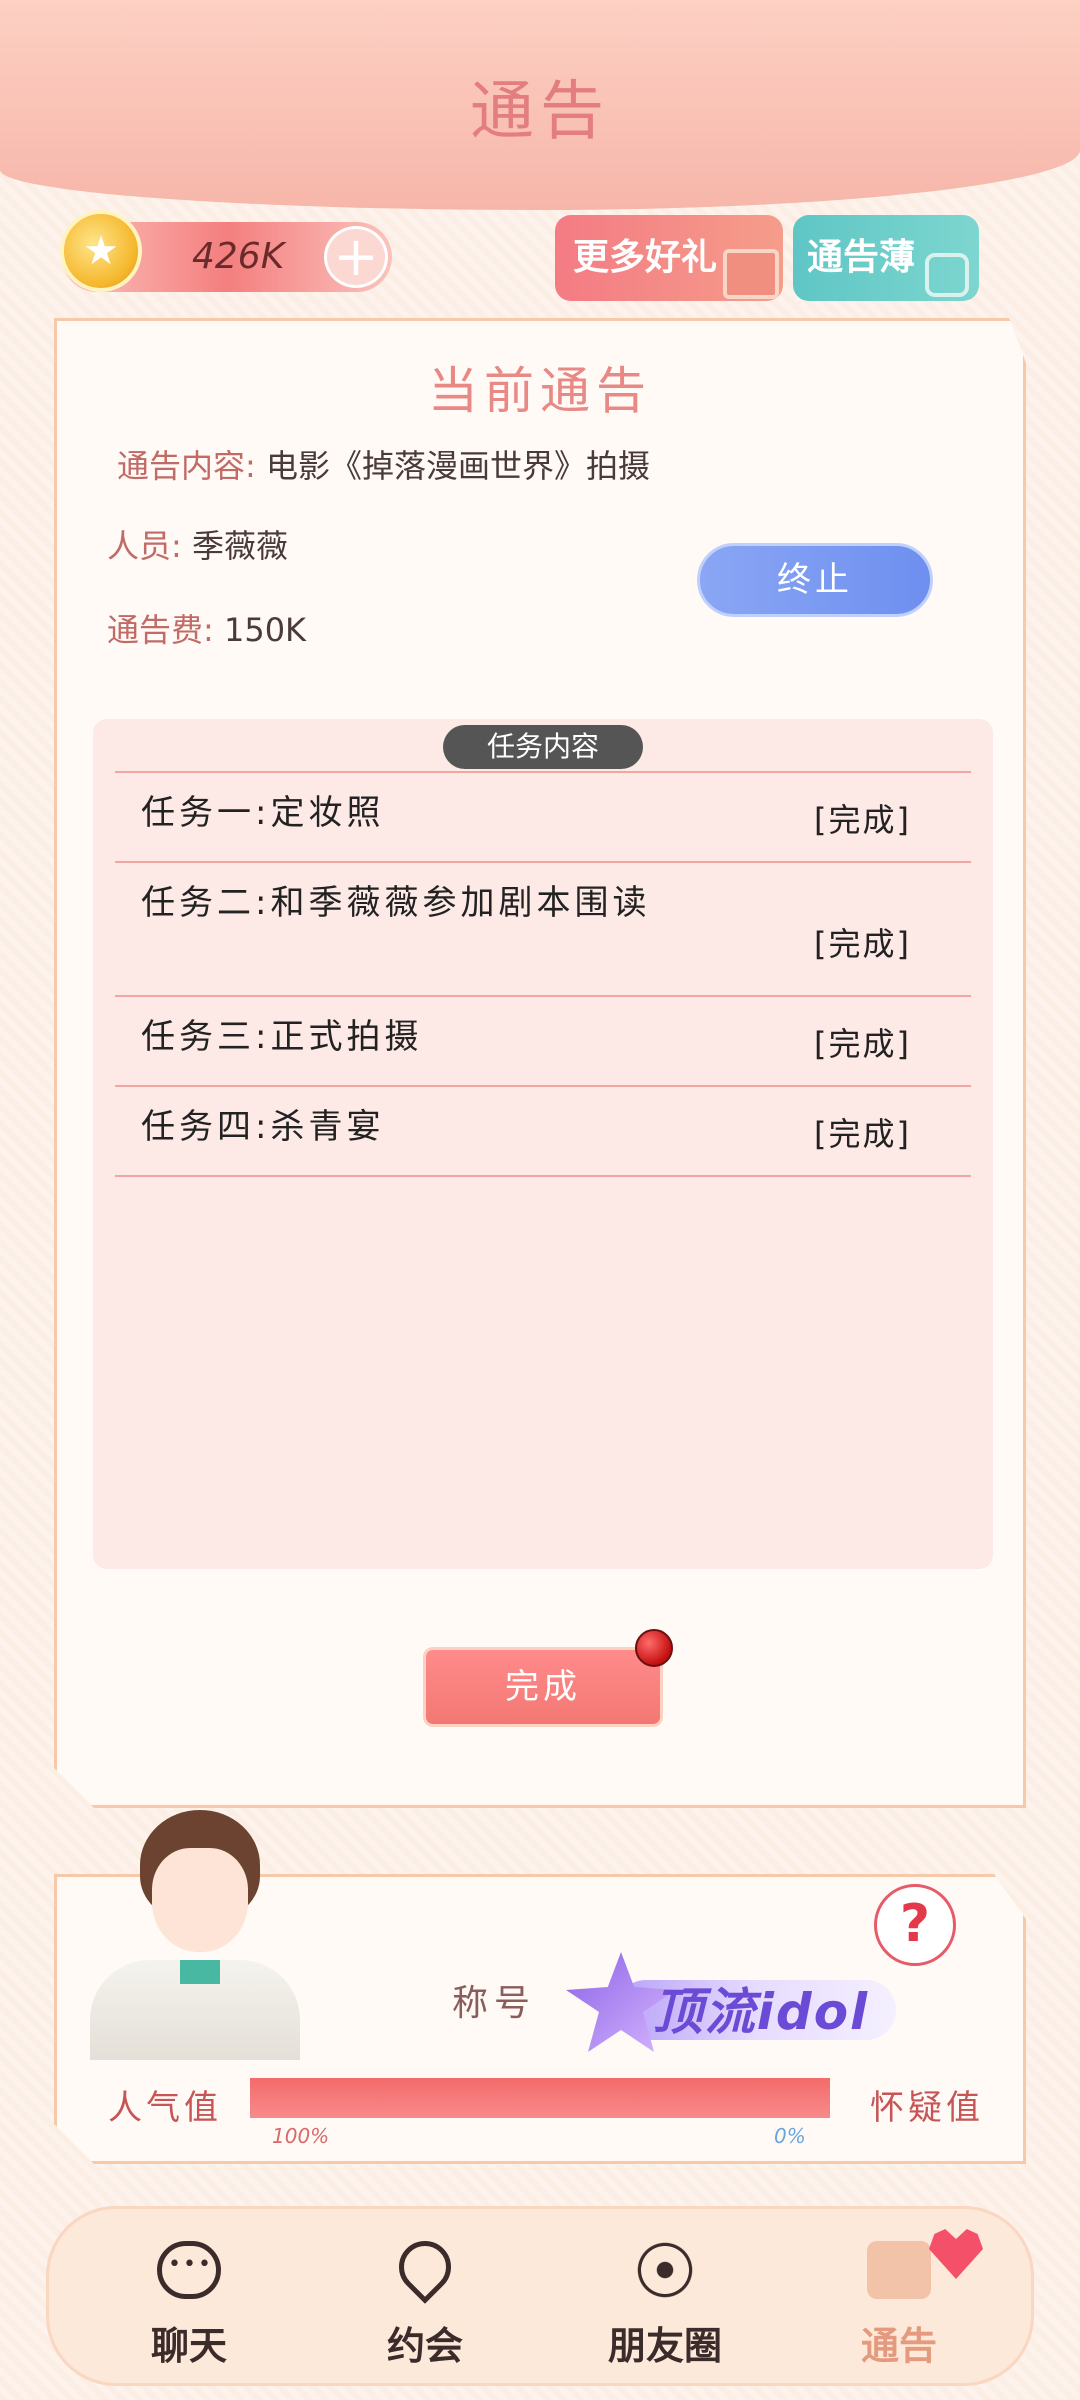 The height and width of the screenshot is (2400, 1080). Describe the element at coordinates (645, 257) in the screenshot. I see `more-gifts-label: 更多好礼` at that location.